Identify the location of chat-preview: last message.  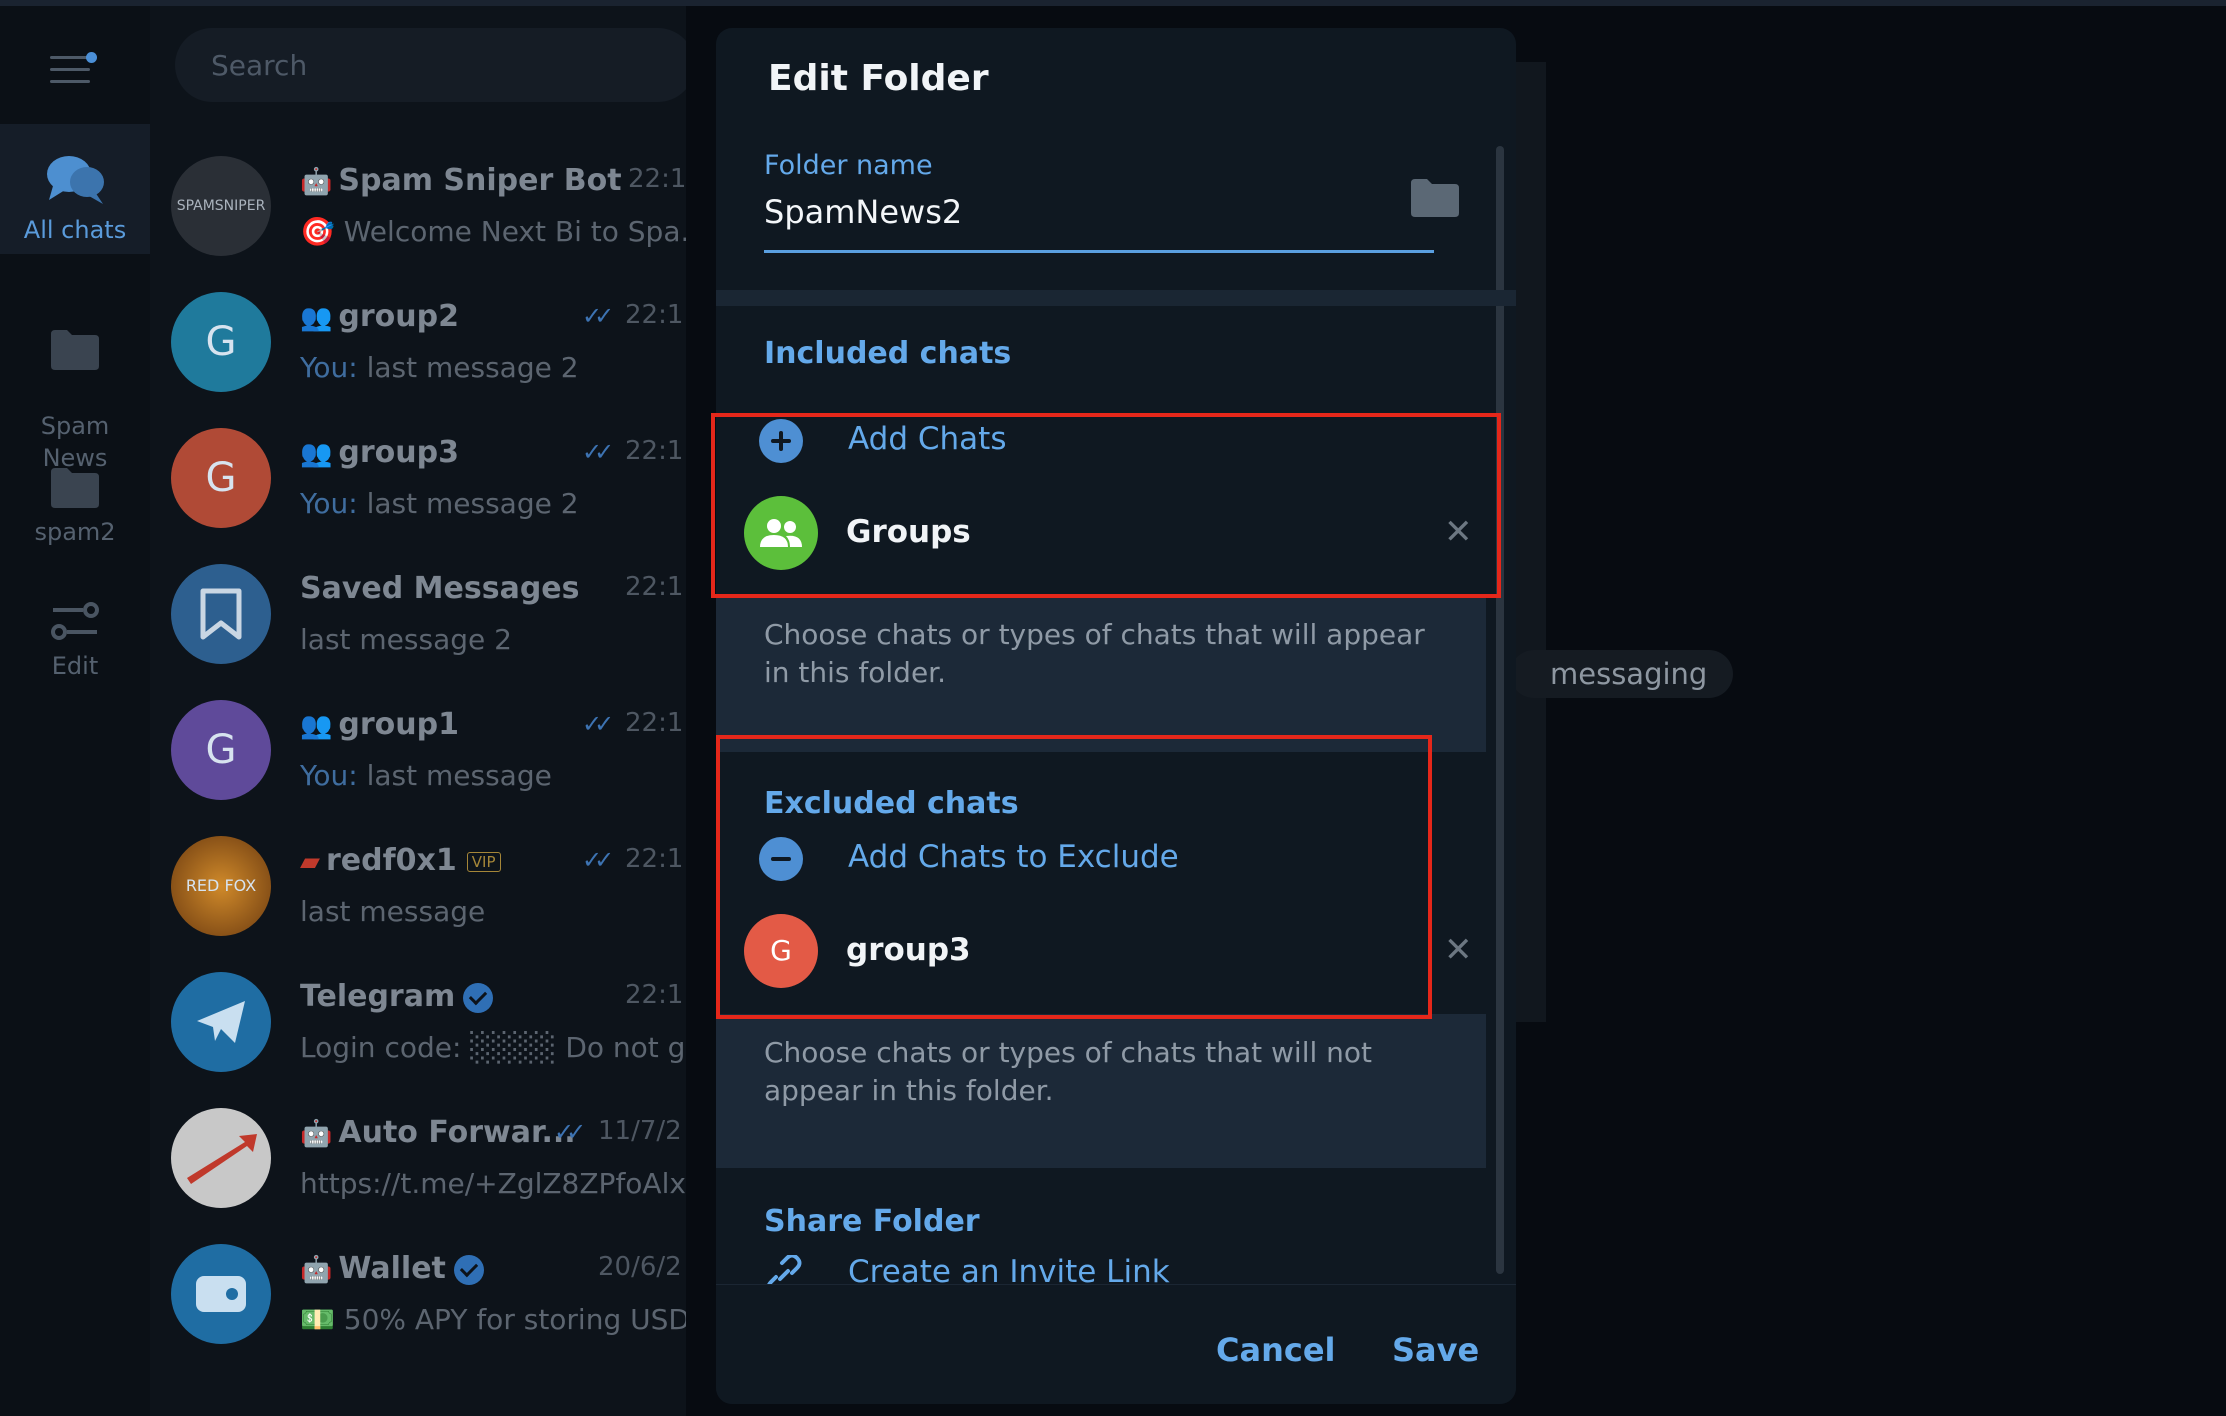
(393, 911).